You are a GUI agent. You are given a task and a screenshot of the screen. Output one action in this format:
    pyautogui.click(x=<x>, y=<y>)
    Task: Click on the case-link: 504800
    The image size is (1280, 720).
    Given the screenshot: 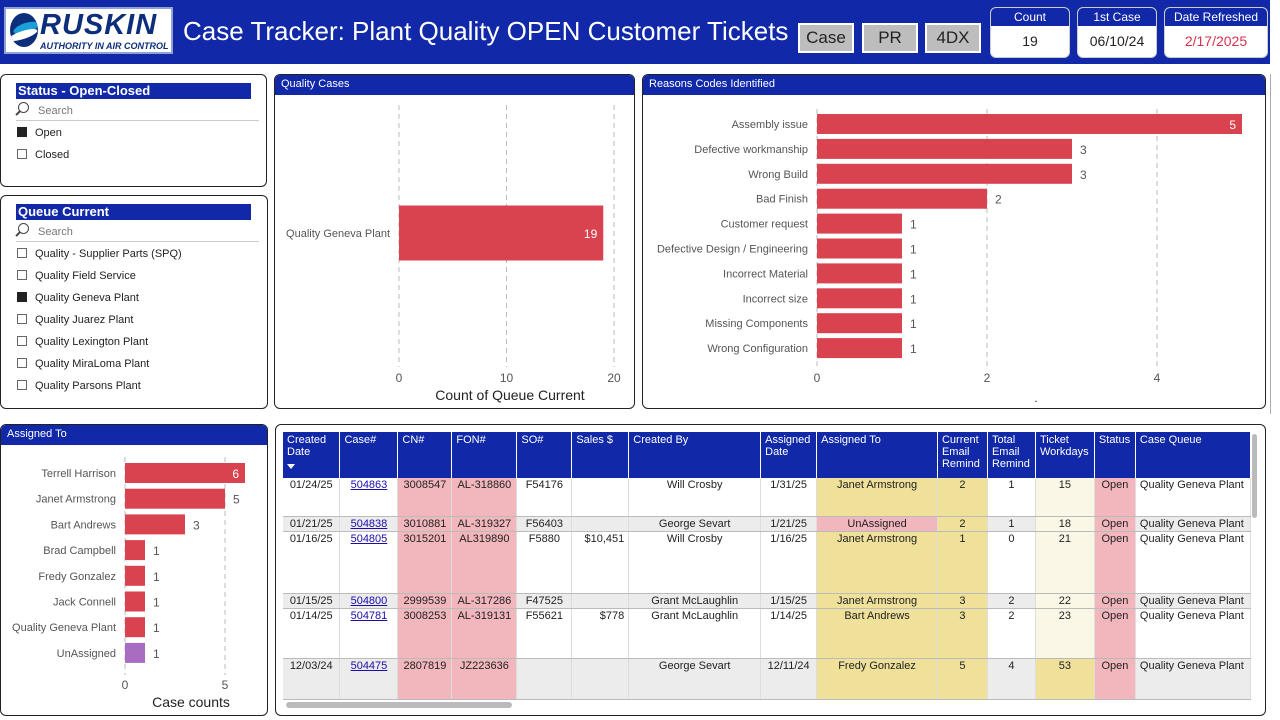 What is the action you would take?
    pyautogui.click(x=369, y=601)
    